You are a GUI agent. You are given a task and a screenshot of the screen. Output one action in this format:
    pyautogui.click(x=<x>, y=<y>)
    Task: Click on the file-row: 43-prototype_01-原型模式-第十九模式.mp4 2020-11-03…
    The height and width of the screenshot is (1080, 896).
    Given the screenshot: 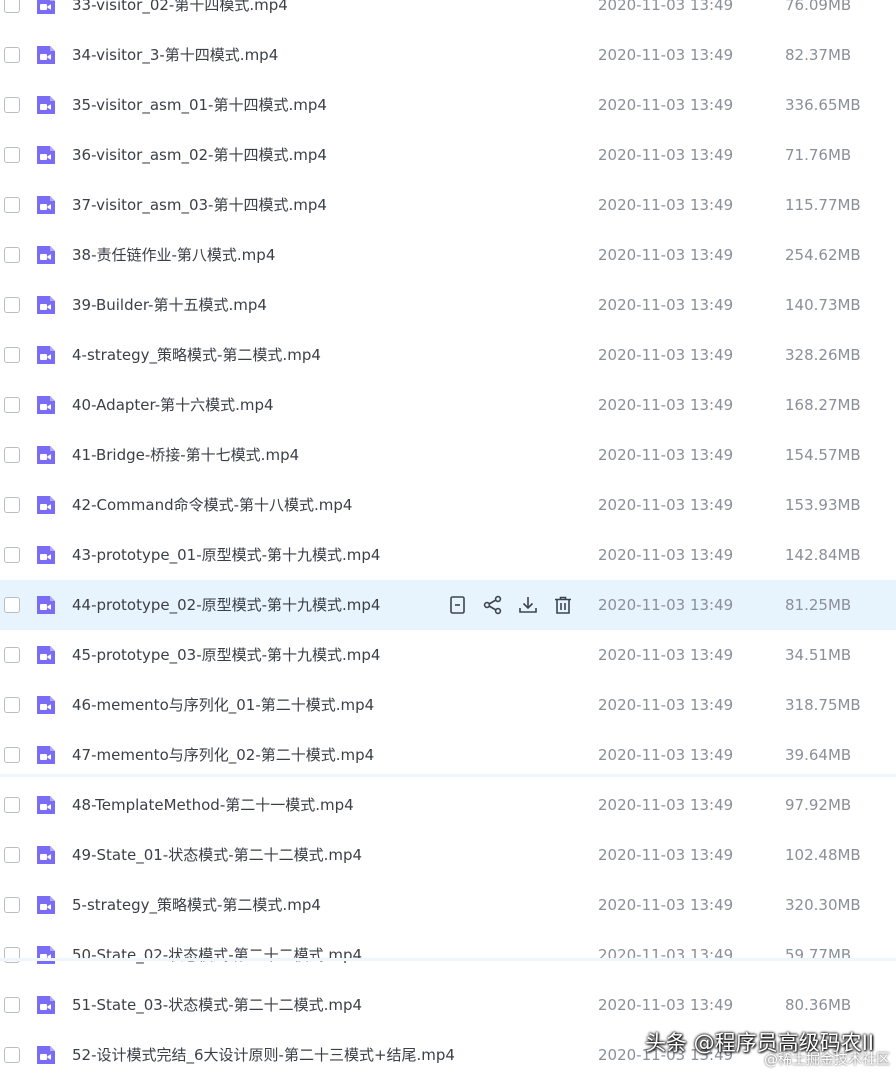 What is the action you would take?
    pyautogui.click(x=448, y=555)
    